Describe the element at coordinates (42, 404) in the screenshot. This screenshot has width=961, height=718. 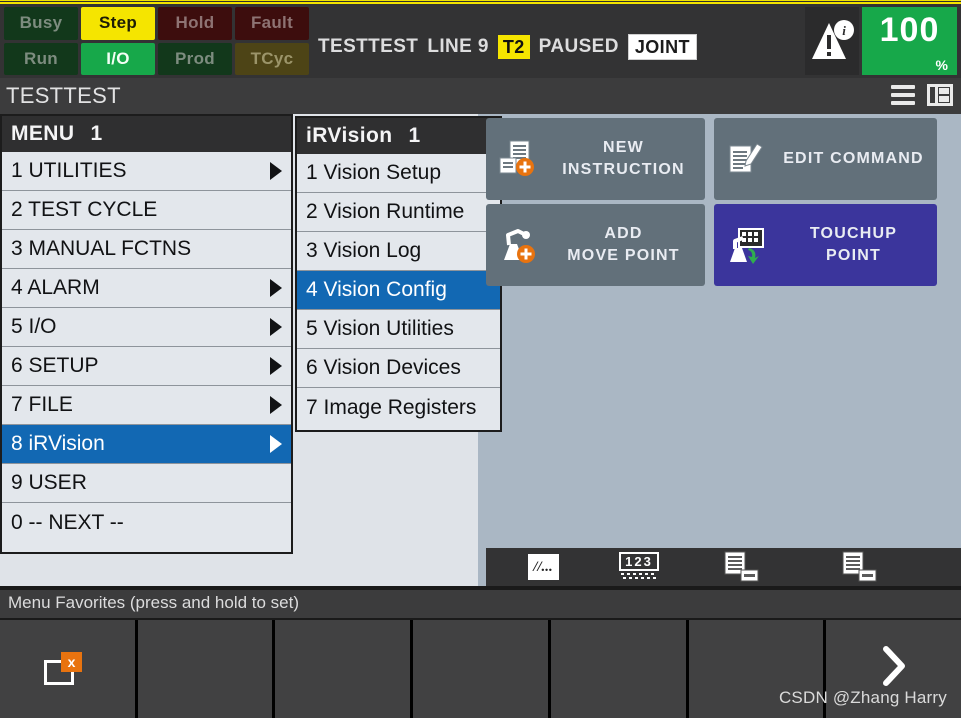
I see `menu-item-label: 7 FILE` at that location.